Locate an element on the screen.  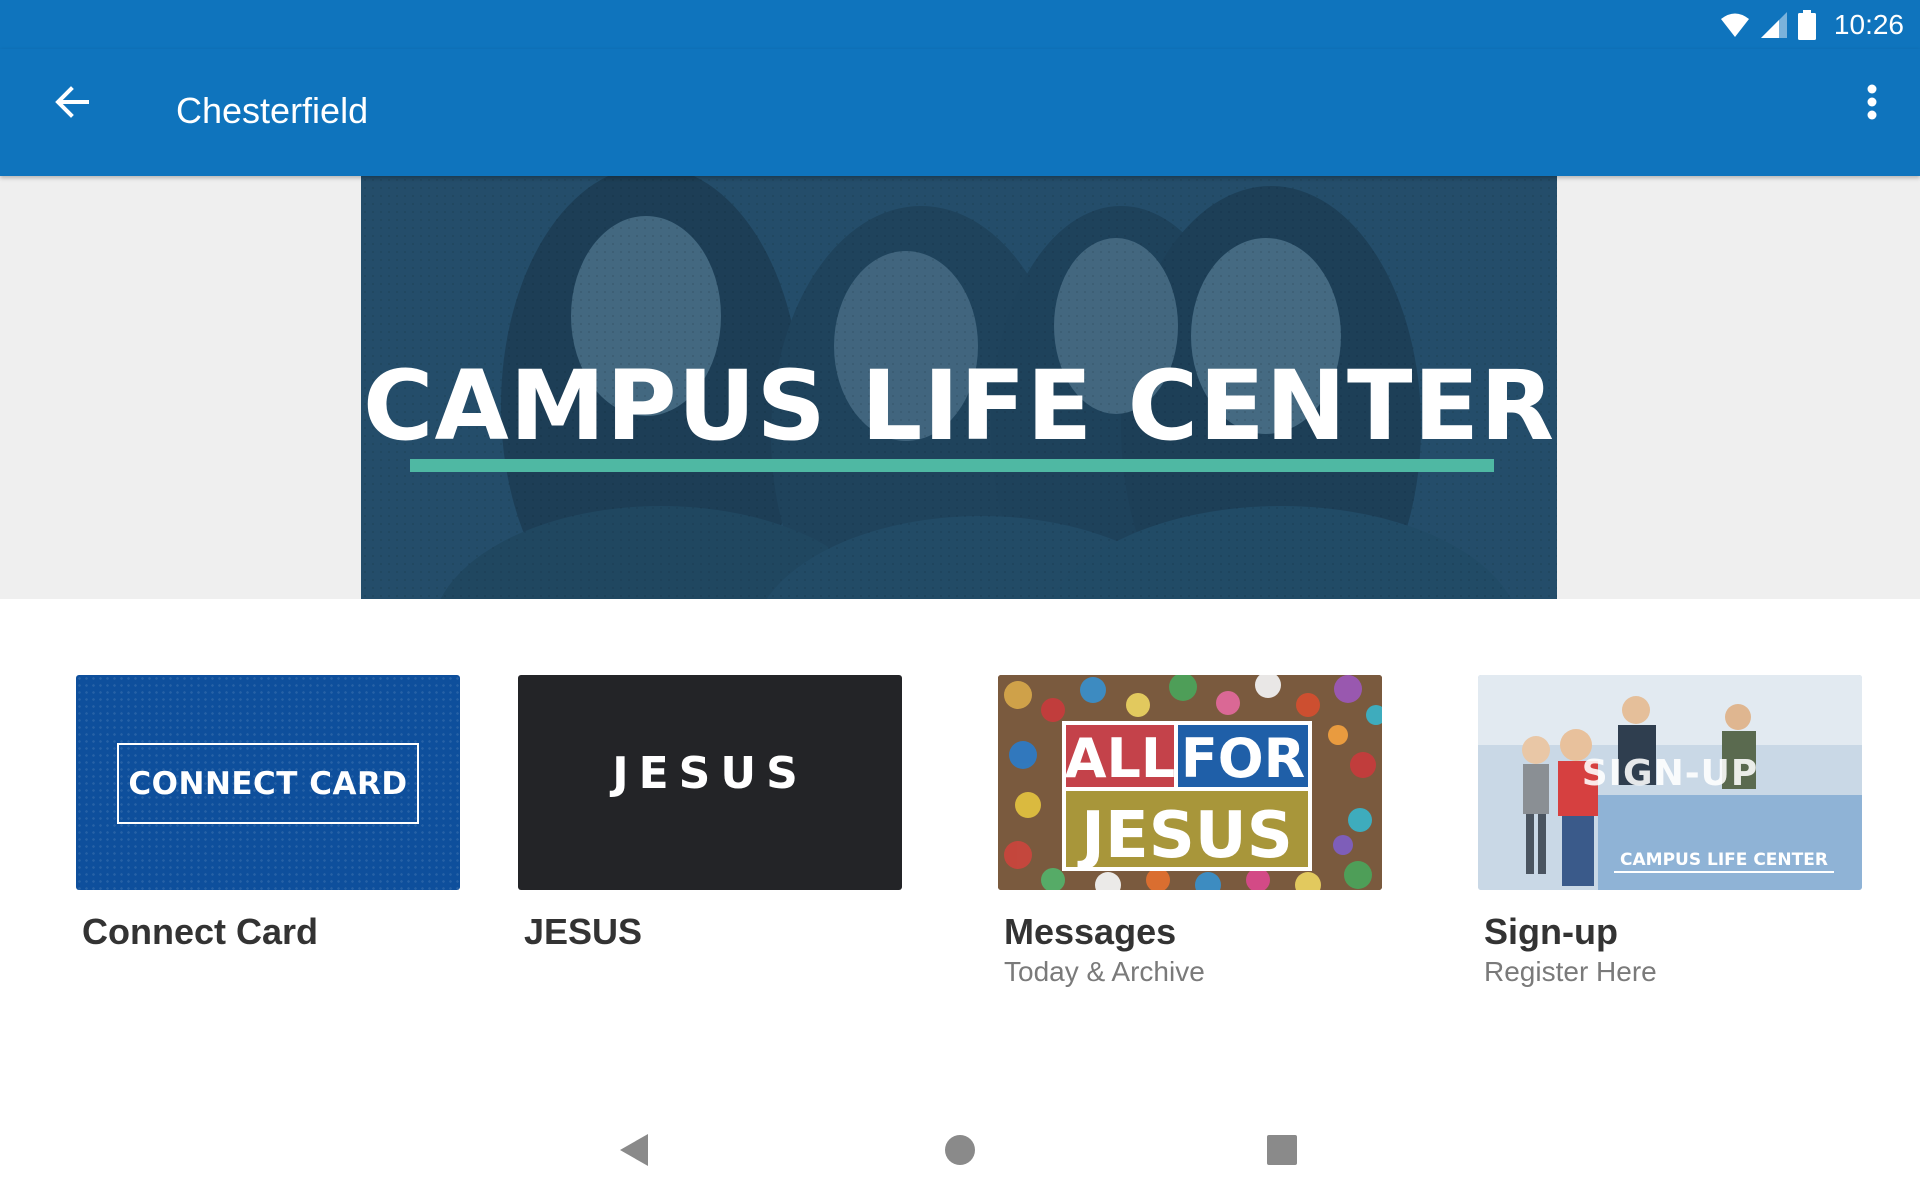
more-vert-icon is located at coordinates (1872, 104).